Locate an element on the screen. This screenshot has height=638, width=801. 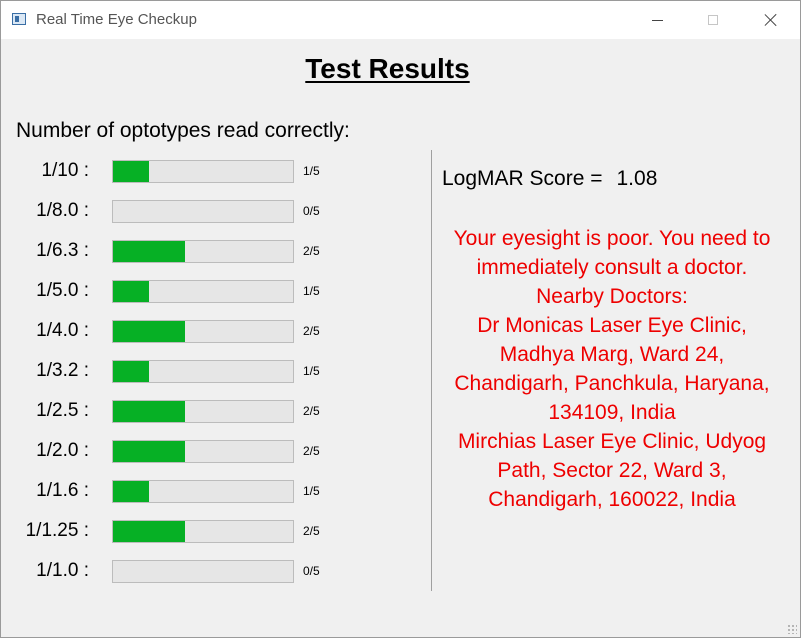
optotype-row: 1/5.0 : 1/5 is located at coordinates (201, 291).